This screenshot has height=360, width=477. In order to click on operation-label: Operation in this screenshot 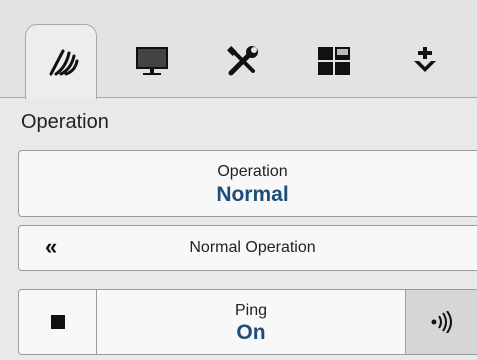, I will do `click(252, 171)`.